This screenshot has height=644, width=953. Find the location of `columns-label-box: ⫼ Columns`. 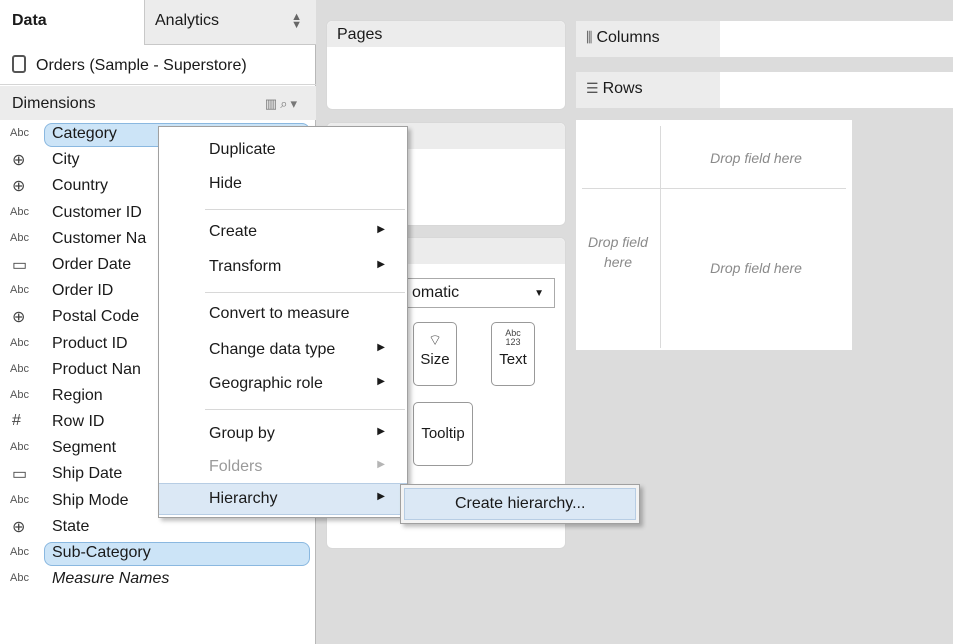

columns-label-box: ⫼ Columns is located at coordinates (648, 39).